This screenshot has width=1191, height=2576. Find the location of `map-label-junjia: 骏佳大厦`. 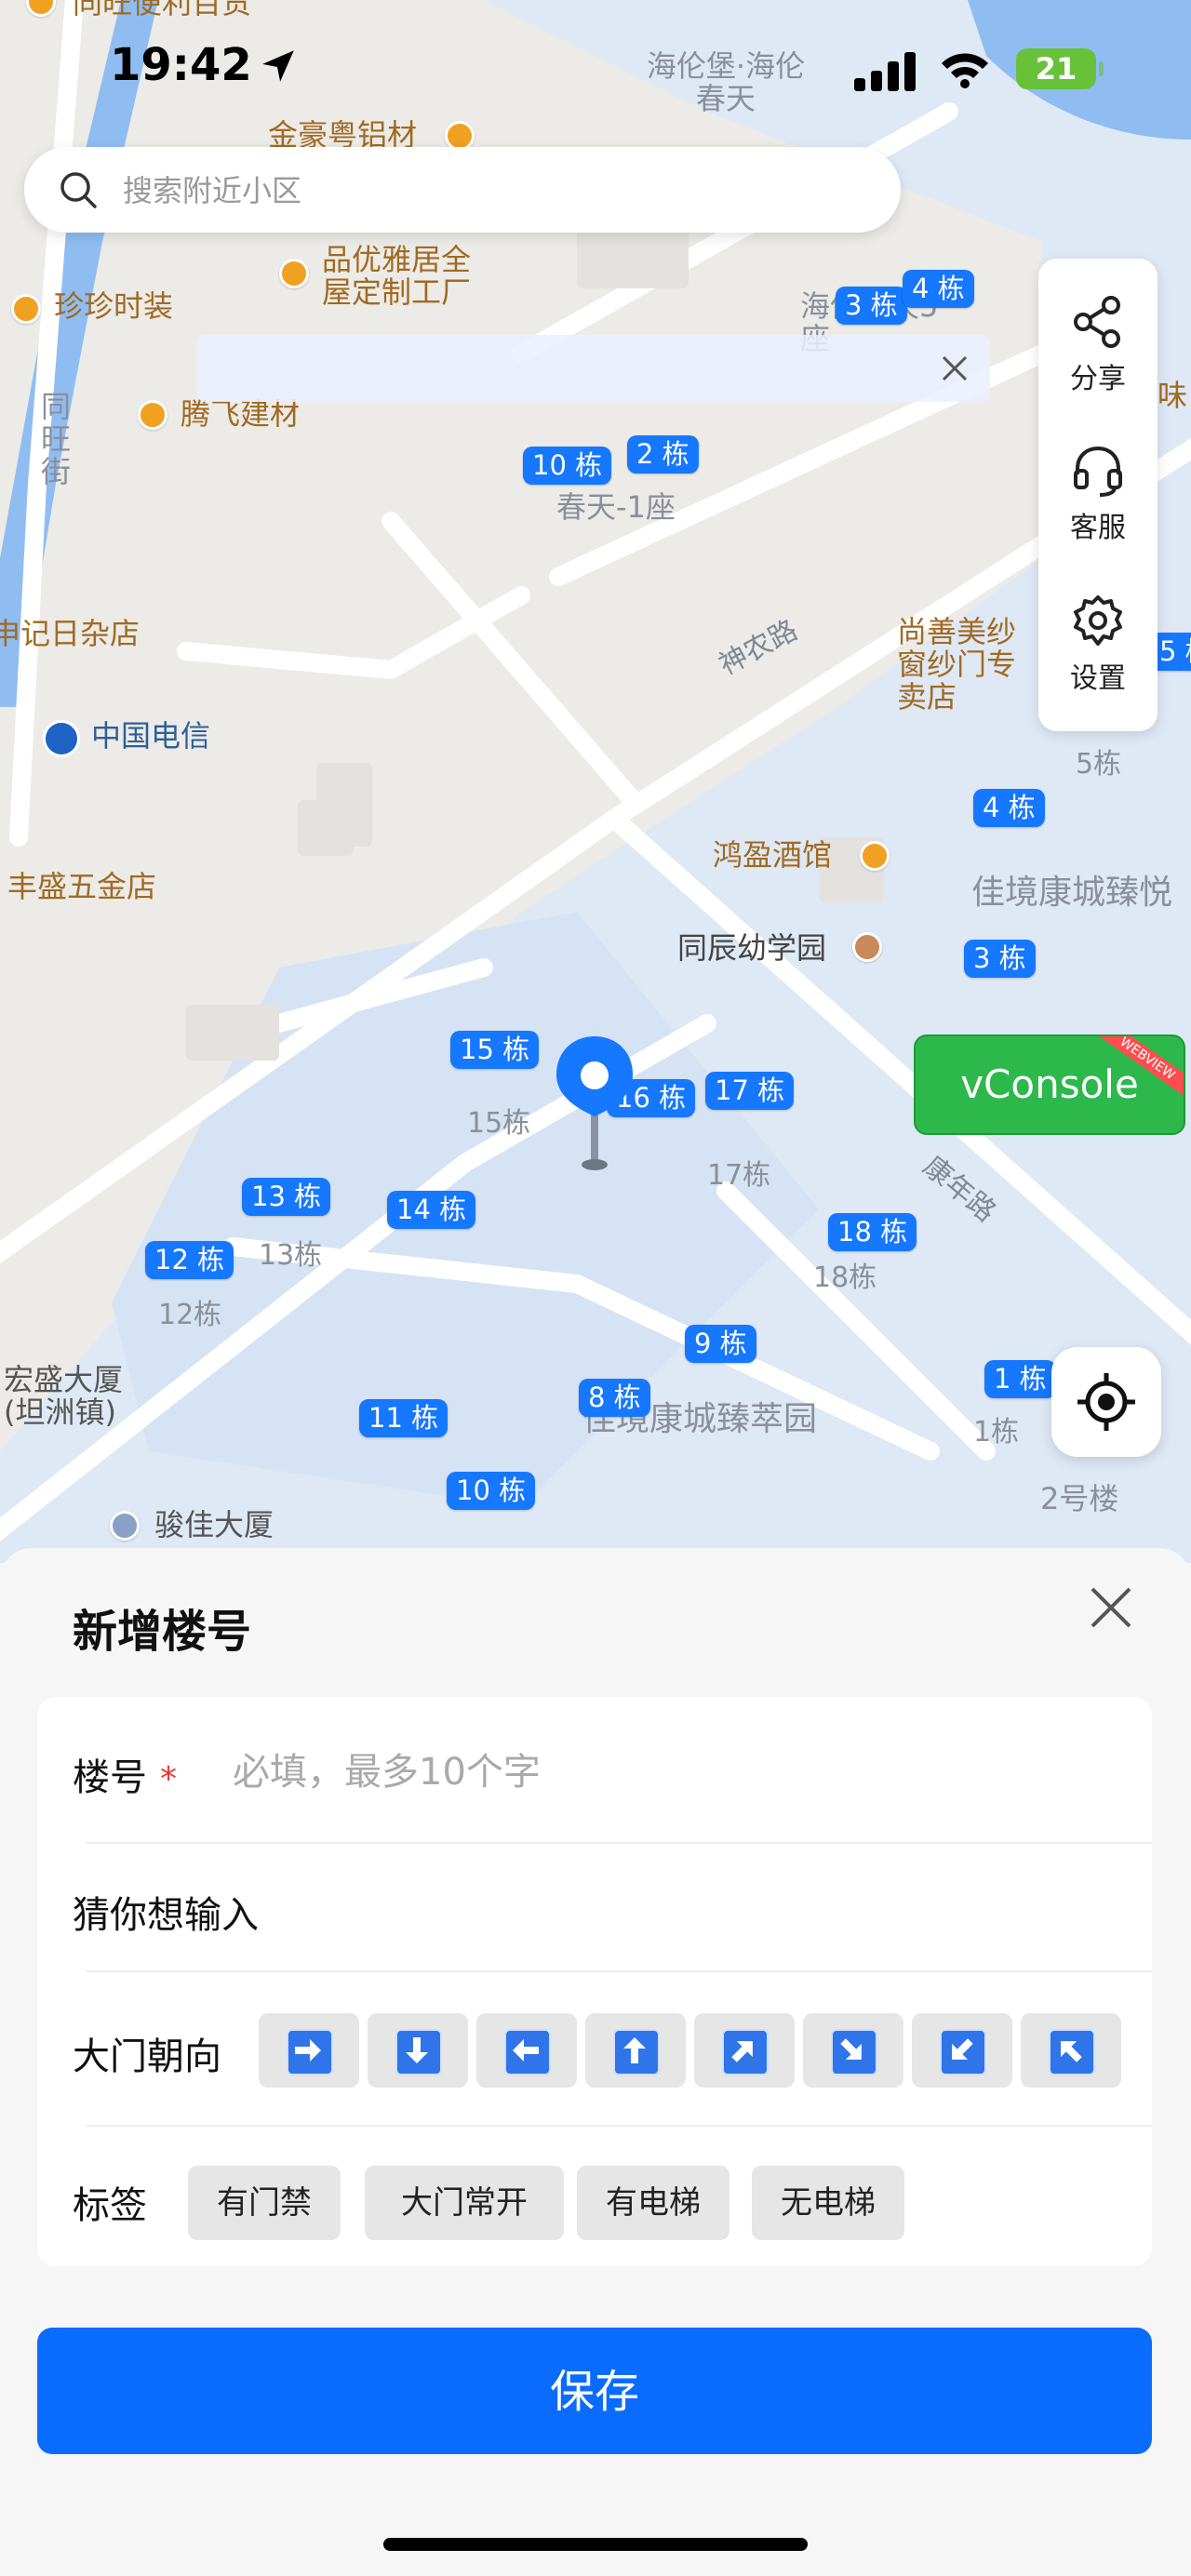

map-label-junjia: 骏佳大厦 is located at coordinates (214, 1524).